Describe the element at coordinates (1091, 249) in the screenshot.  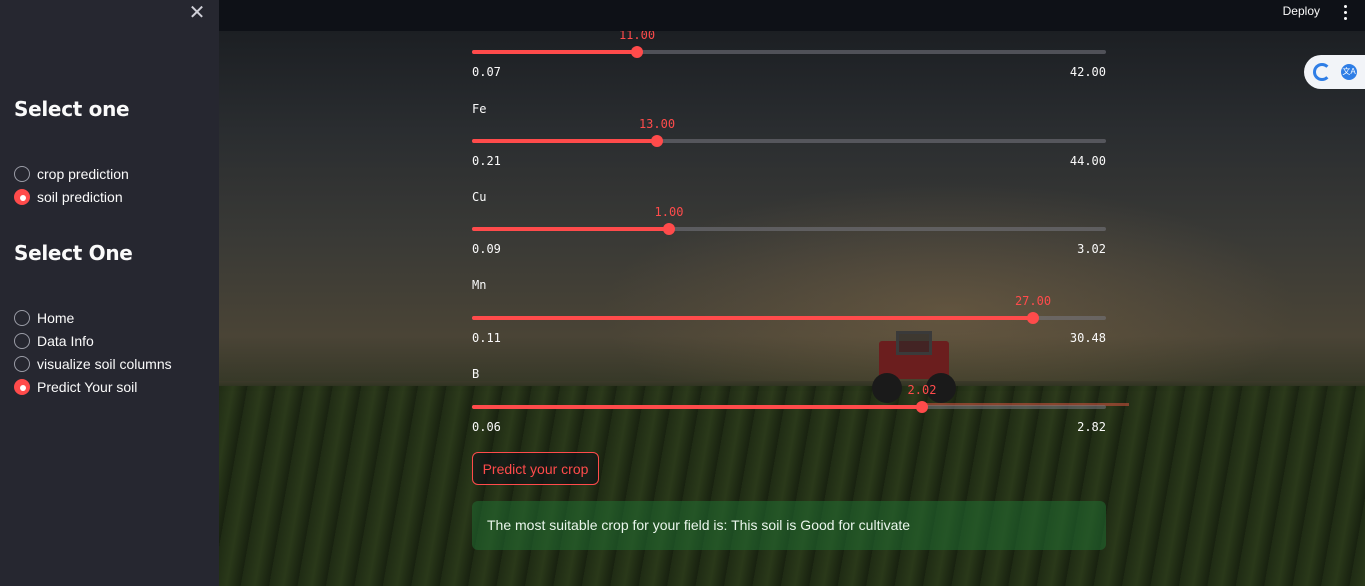
I see `slider-max: 3.02` at that location.